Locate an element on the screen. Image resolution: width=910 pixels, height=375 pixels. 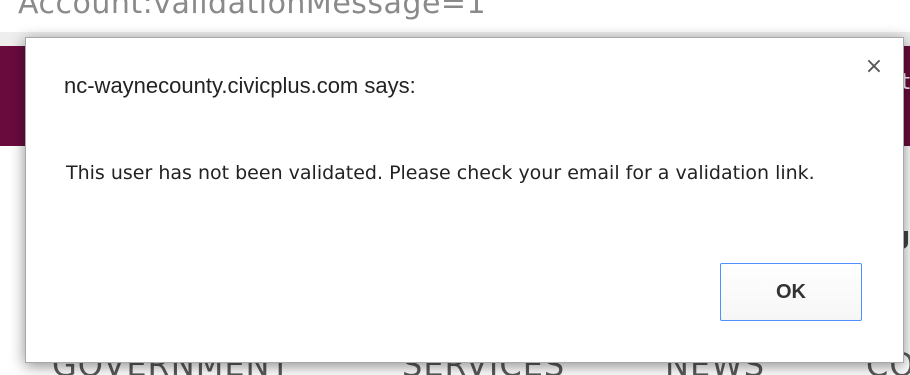
ok-button: OK is located at coordinates (791, 292).